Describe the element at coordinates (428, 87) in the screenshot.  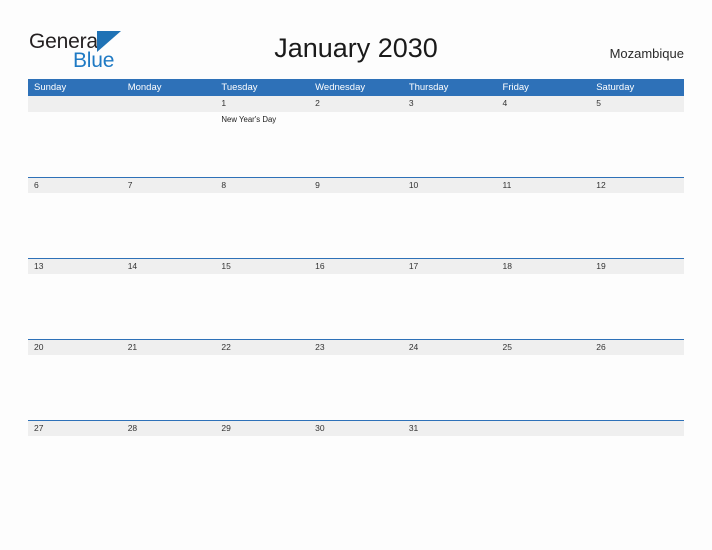
I see `day-header-thursday: Thursday` at that location.